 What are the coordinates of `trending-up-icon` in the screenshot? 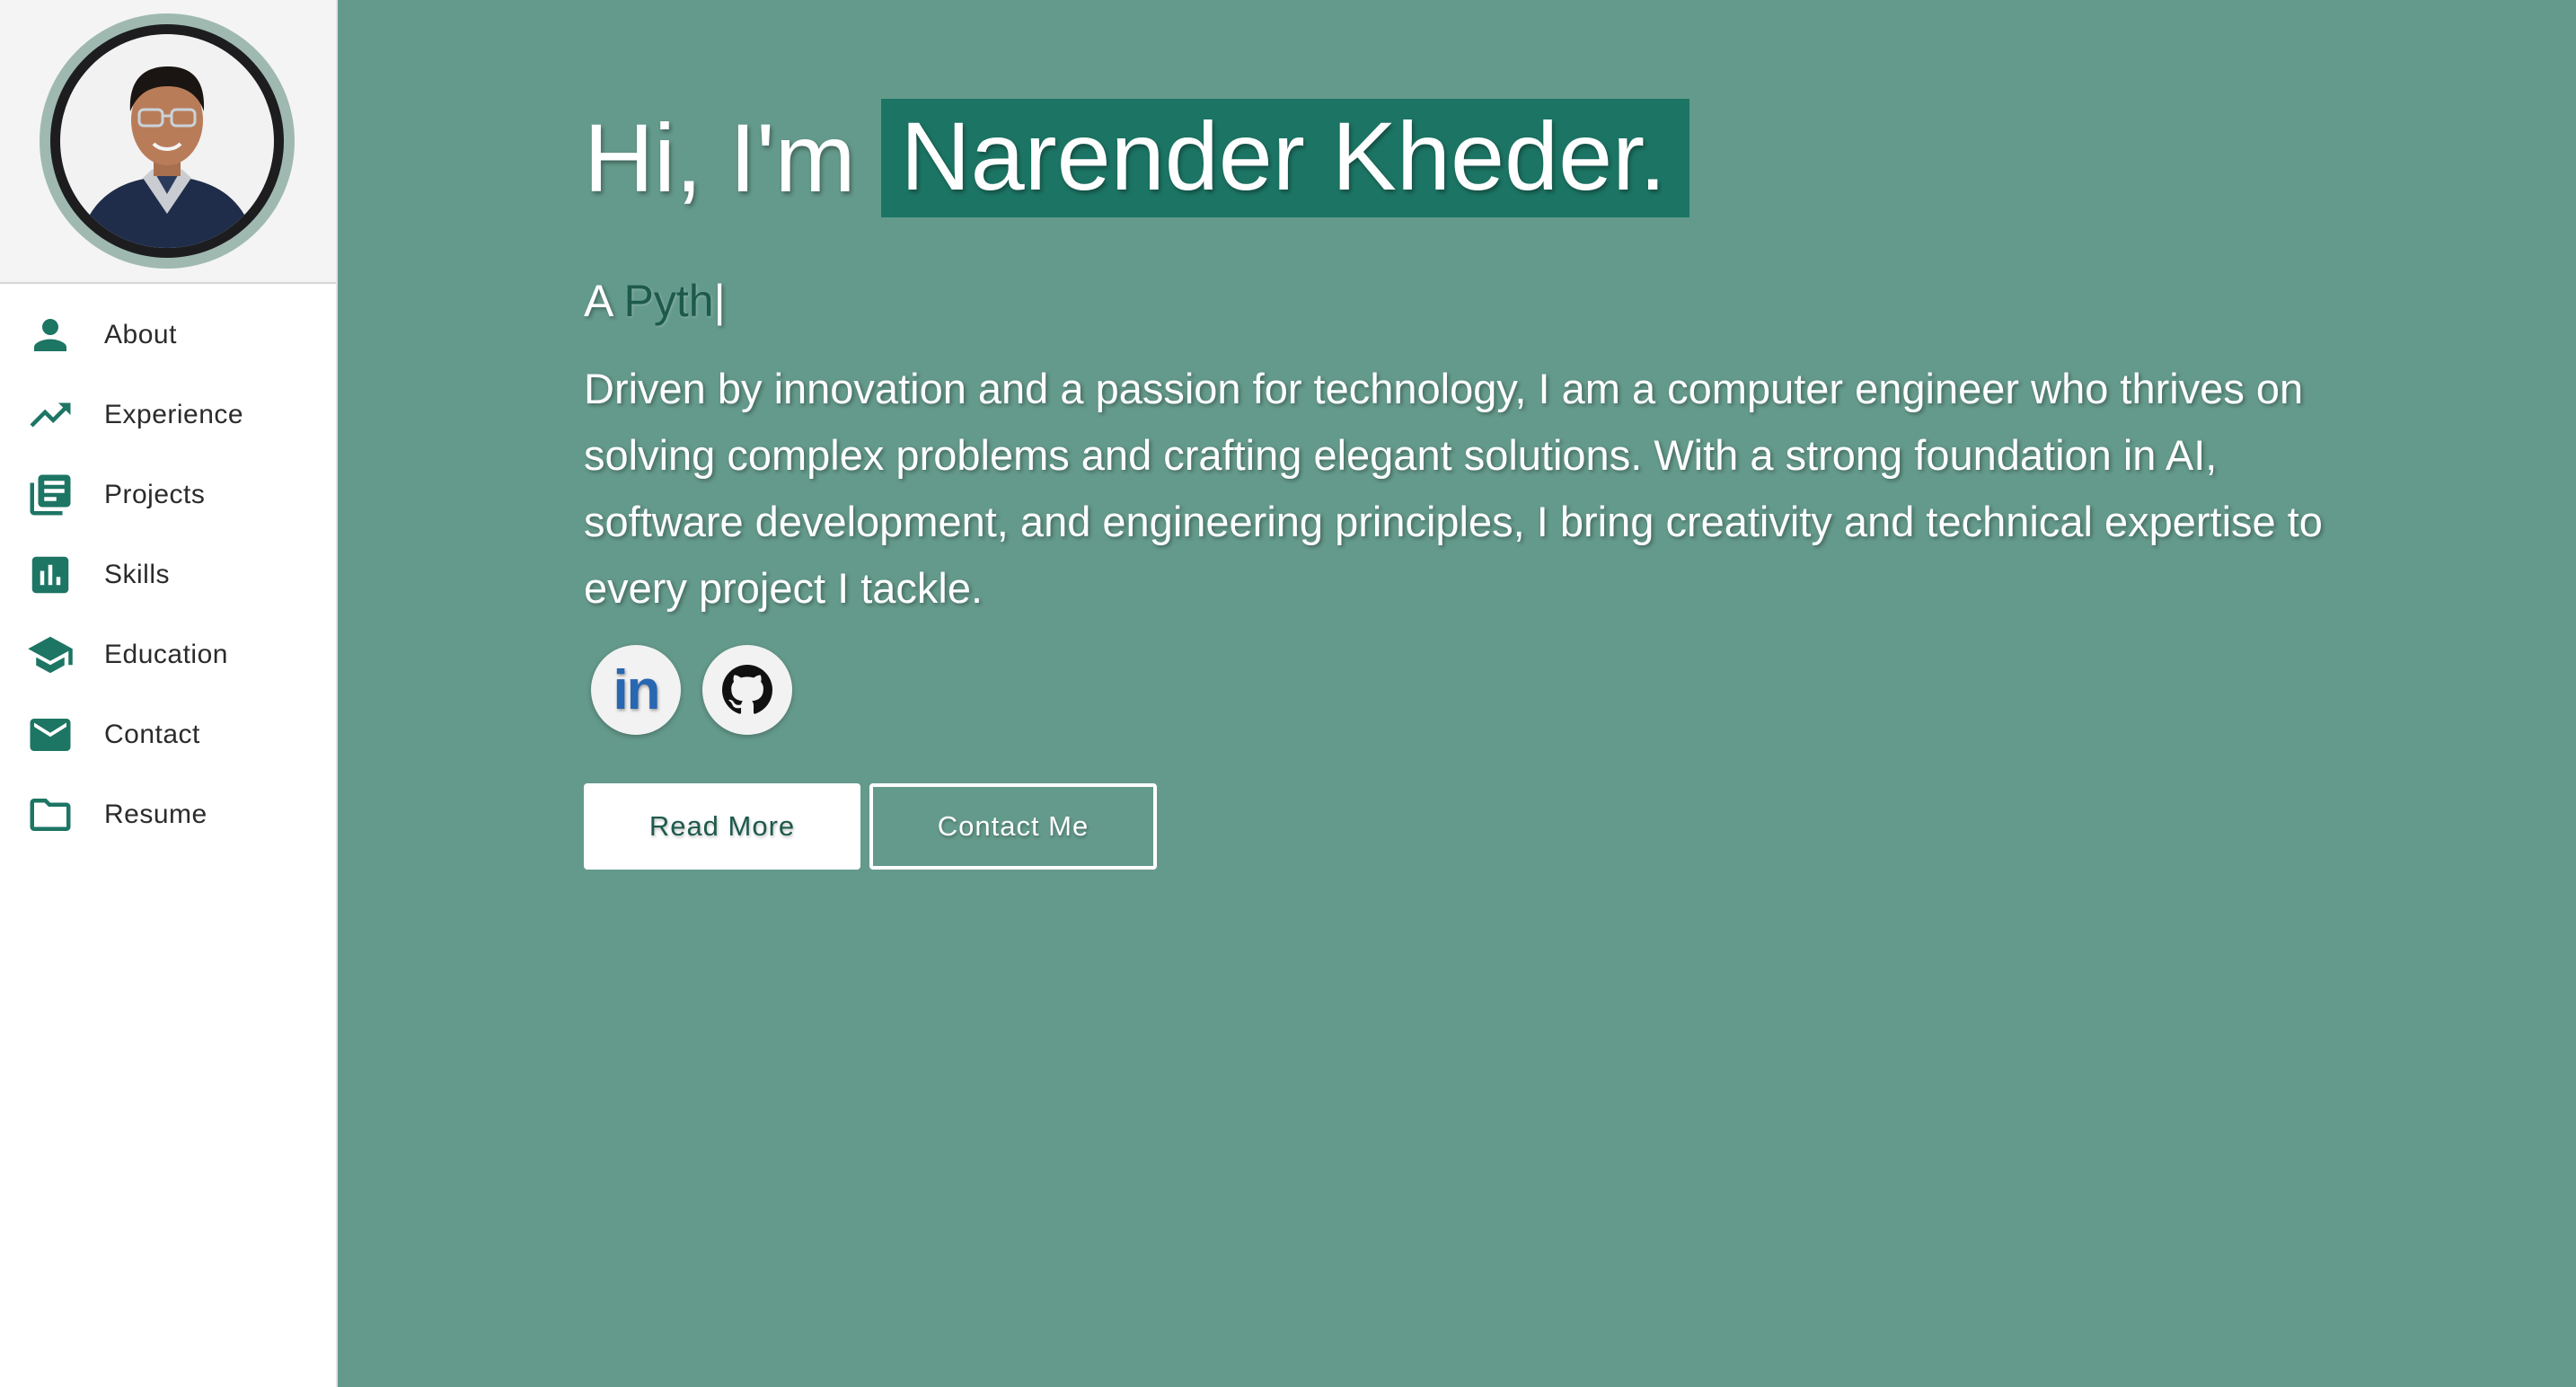 It's located at (50, 415).